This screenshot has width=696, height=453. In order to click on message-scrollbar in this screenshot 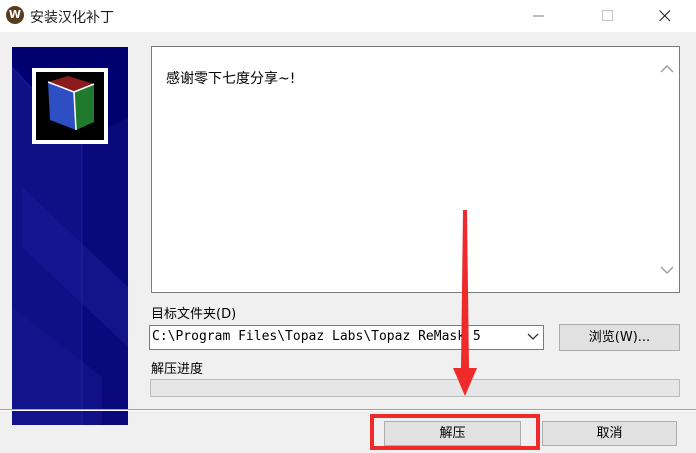, I will do `click(666, 169)`.